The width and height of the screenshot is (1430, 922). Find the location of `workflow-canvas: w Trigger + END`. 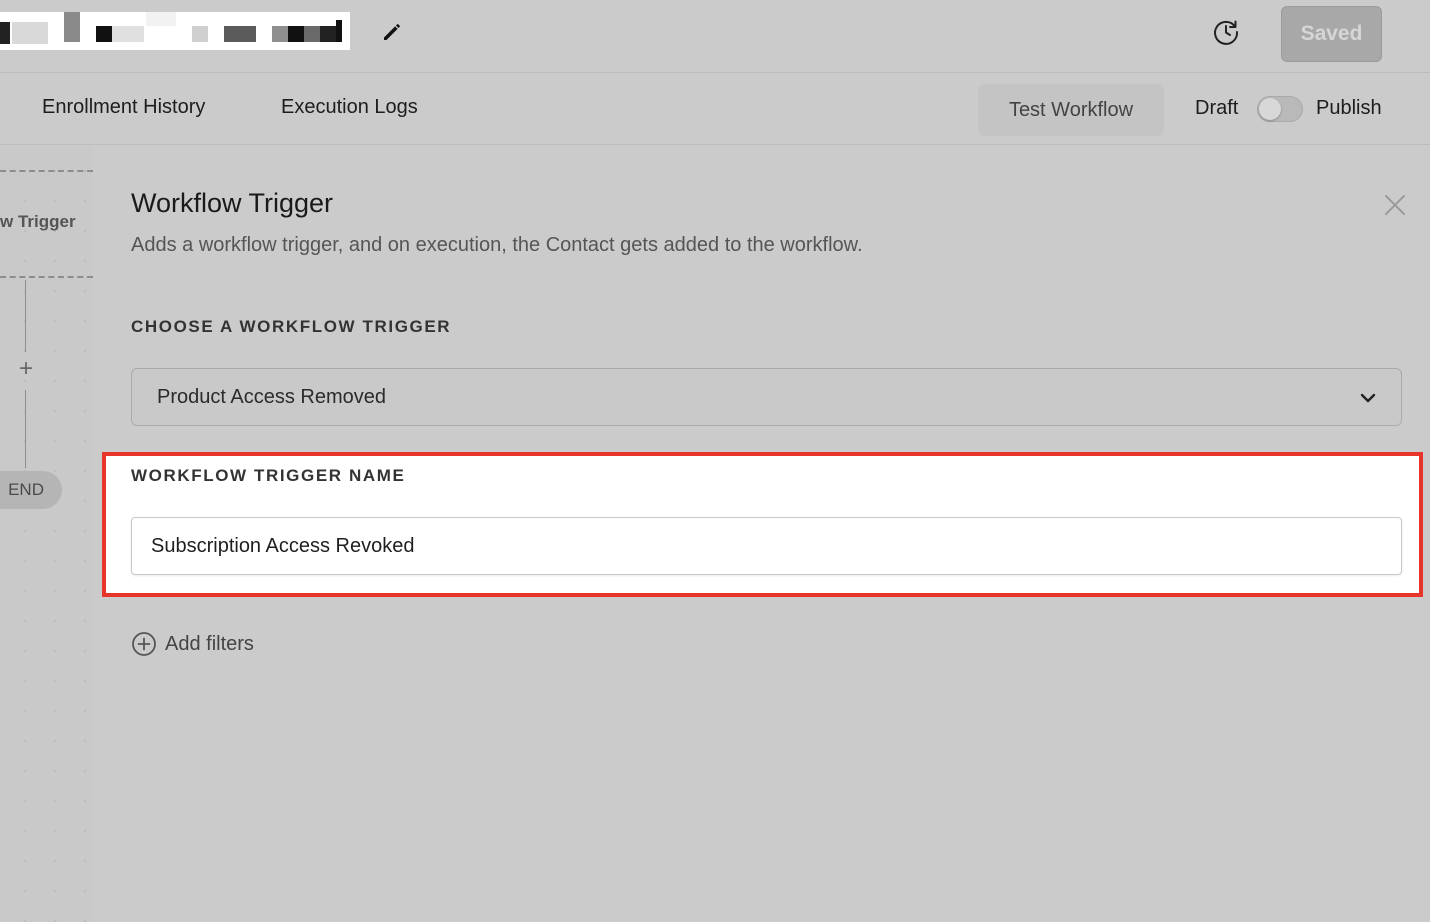

workflow-canvas: w Trigger + END is located at coordinates (46, 534).